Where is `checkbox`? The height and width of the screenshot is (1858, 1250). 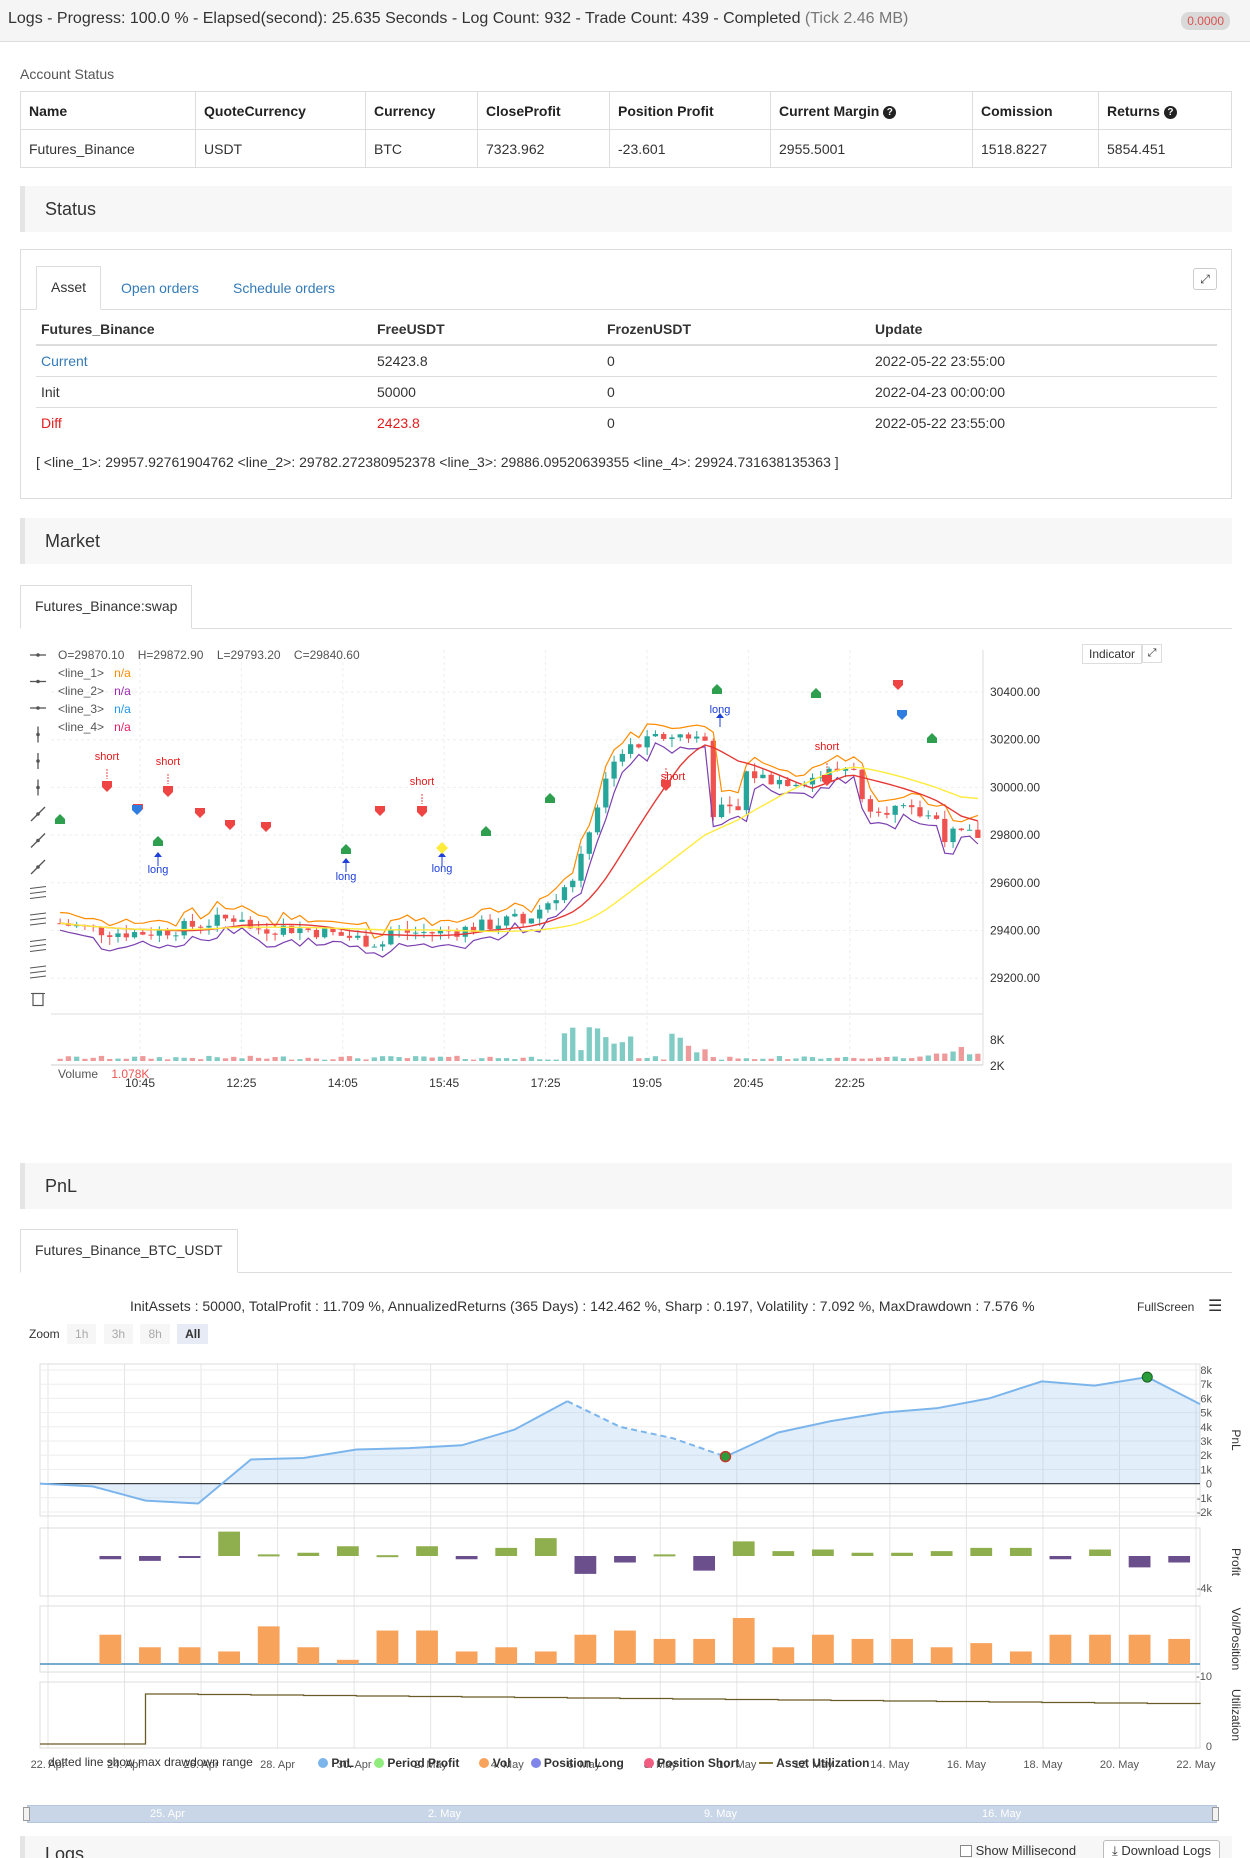
checkbox is located at coordinates (966, 1851).